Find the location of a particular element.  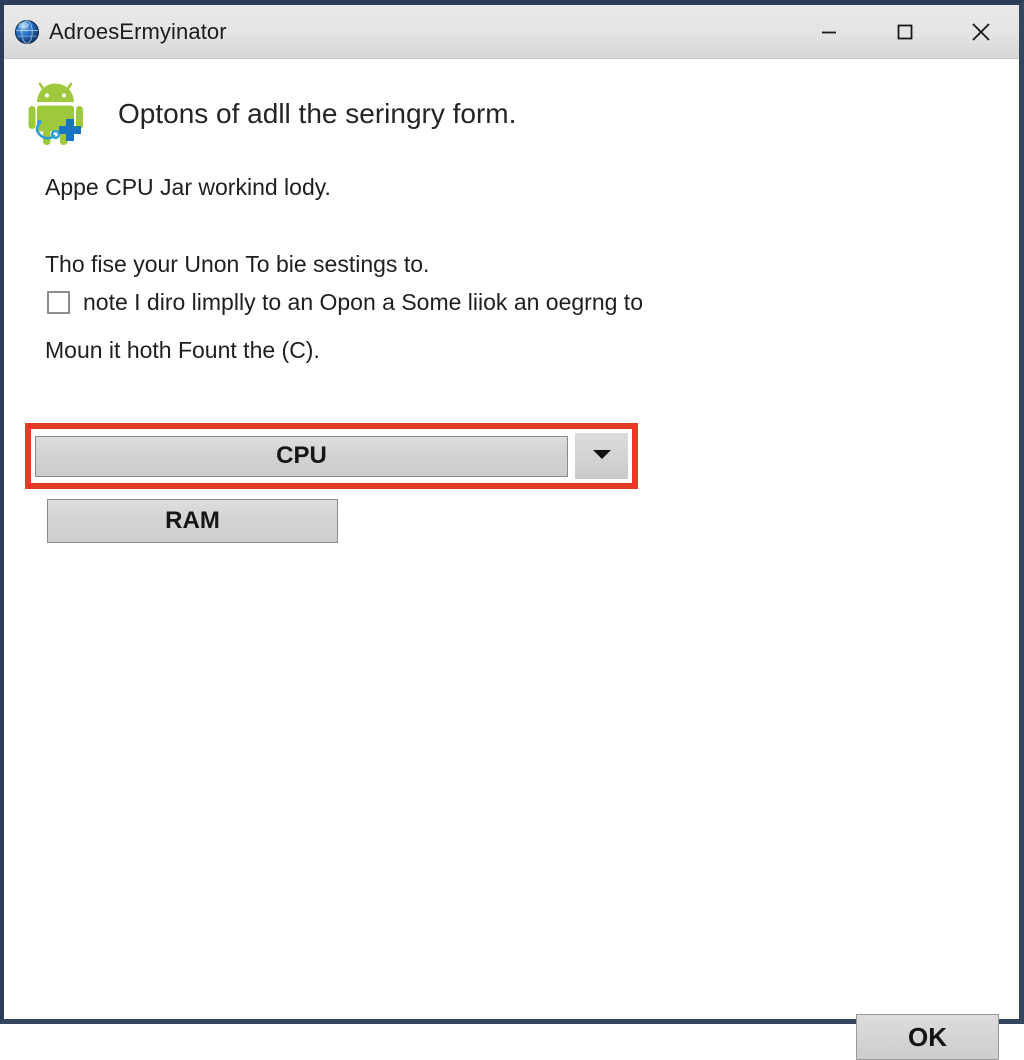

cpu-dropdown-highlight: CPU is located at coordinates (331, 456).